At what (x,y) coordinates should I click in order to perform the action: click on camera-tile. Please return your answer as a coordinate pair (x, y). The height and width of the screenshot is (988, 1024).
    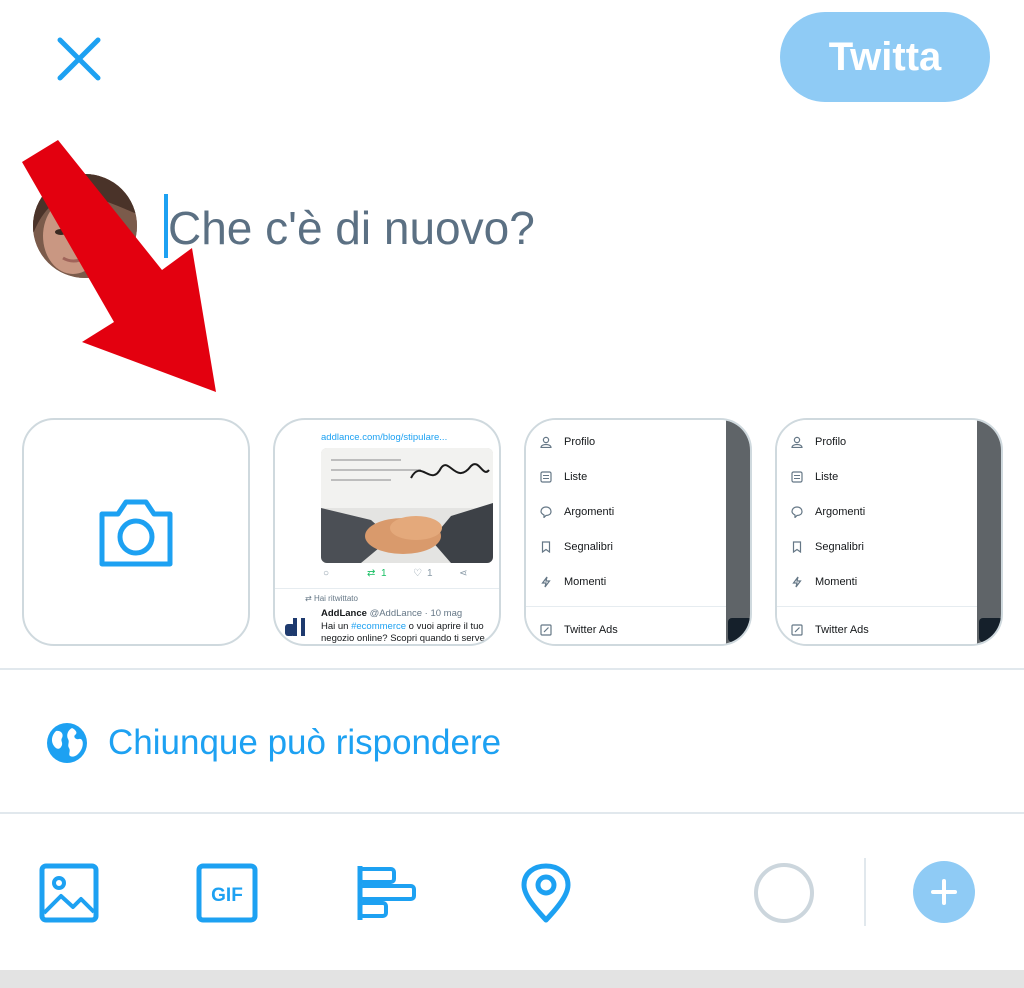
    Looking at the image, I should click on (136, 532).